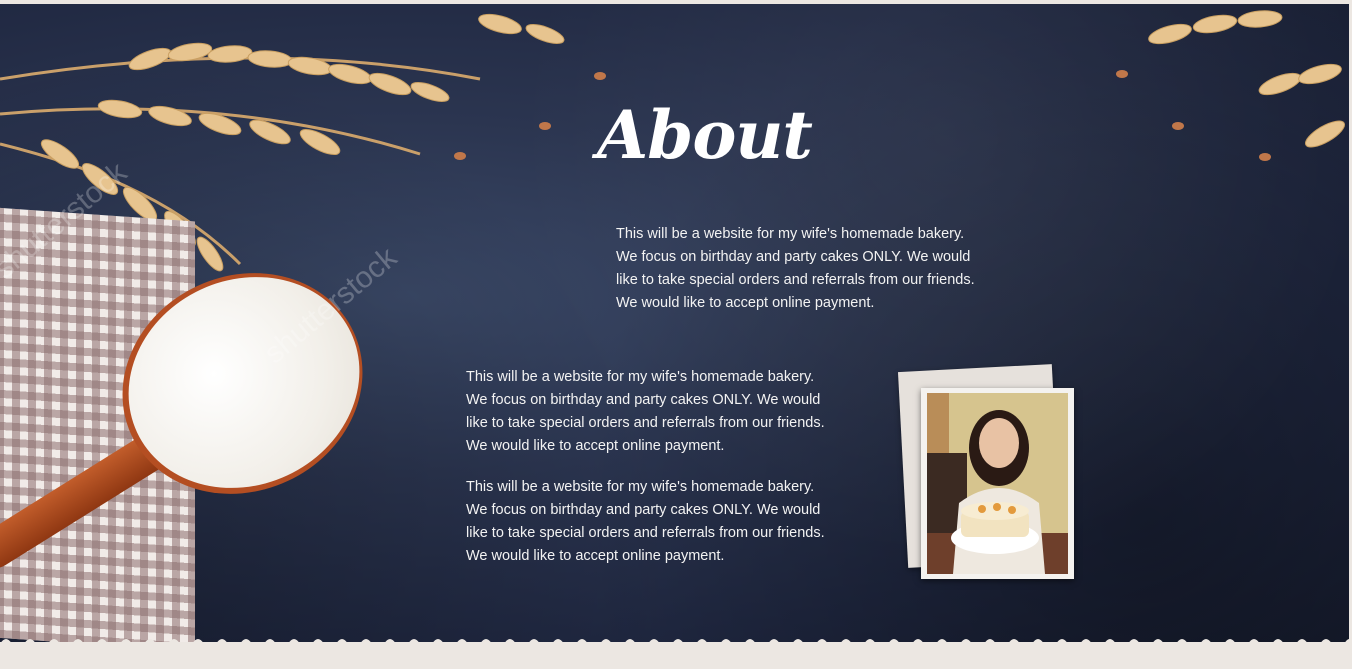  What do you see at coordinates (676, 654) in the screenshot?
I see `scalloped-edge` at bounding box center [676, 654].